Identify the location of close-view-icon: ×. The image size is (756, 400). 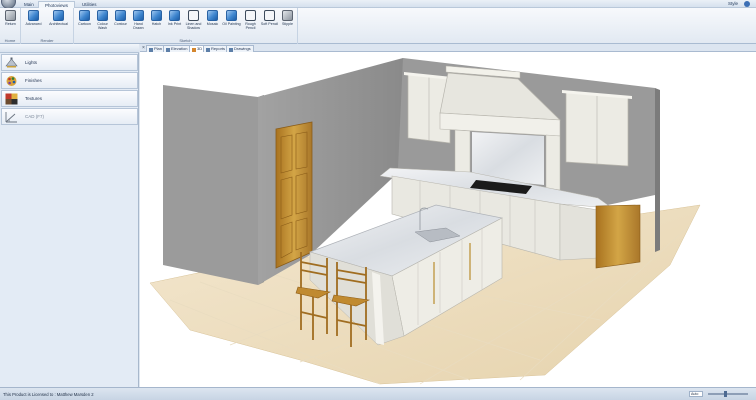
(143, 48).